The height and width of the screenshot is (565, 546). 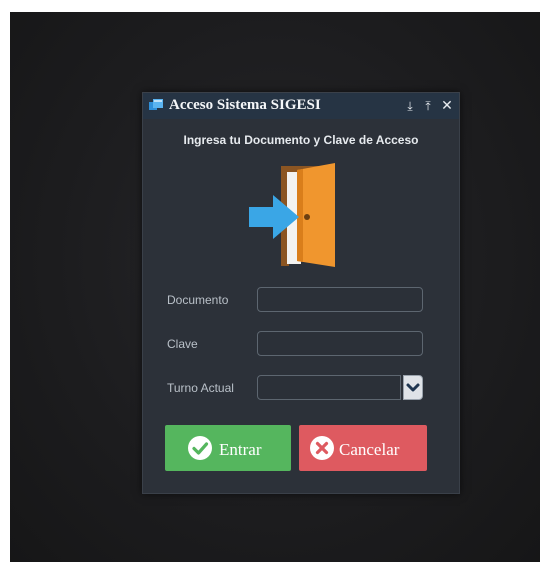 I want to click on cancelar-label: Cancelar, so click(x=369, y=449).